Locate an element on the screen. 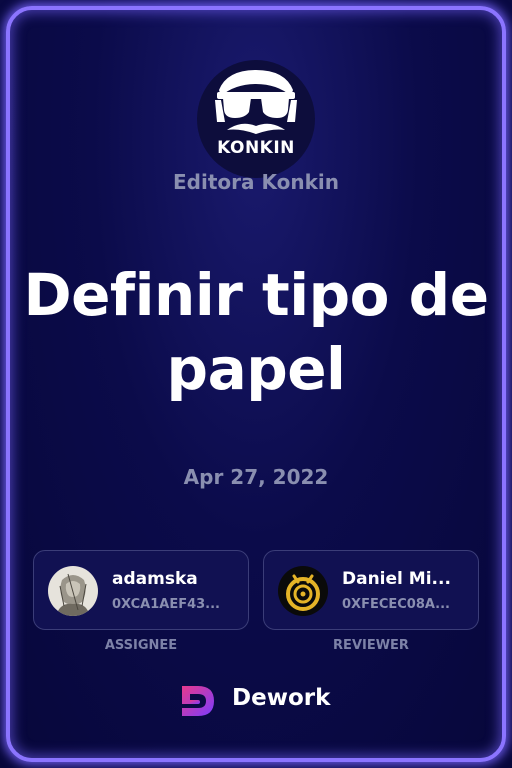 This screenshot has height=768, width=512. task-date: Apr 27, 2022 is located at coordinates (256, 477).